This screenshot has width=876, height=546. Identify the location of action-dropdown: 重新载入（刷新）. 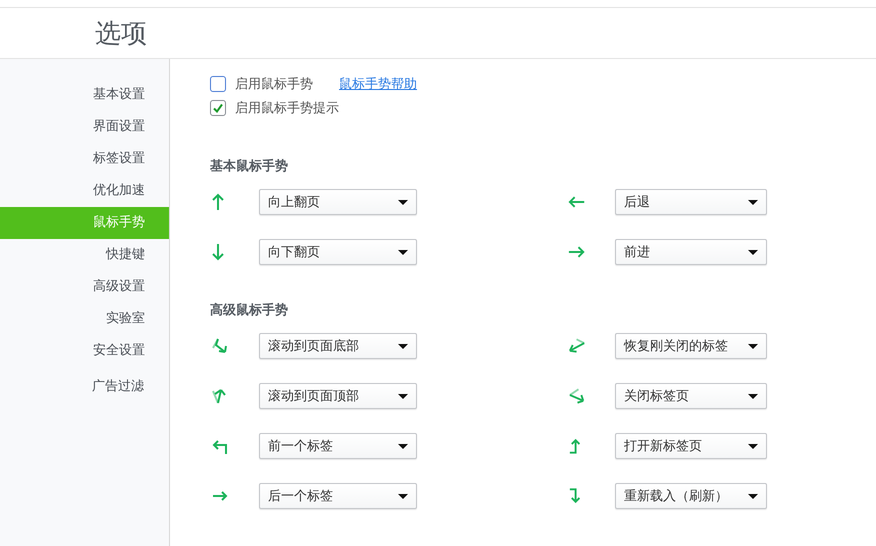
(691, 496).